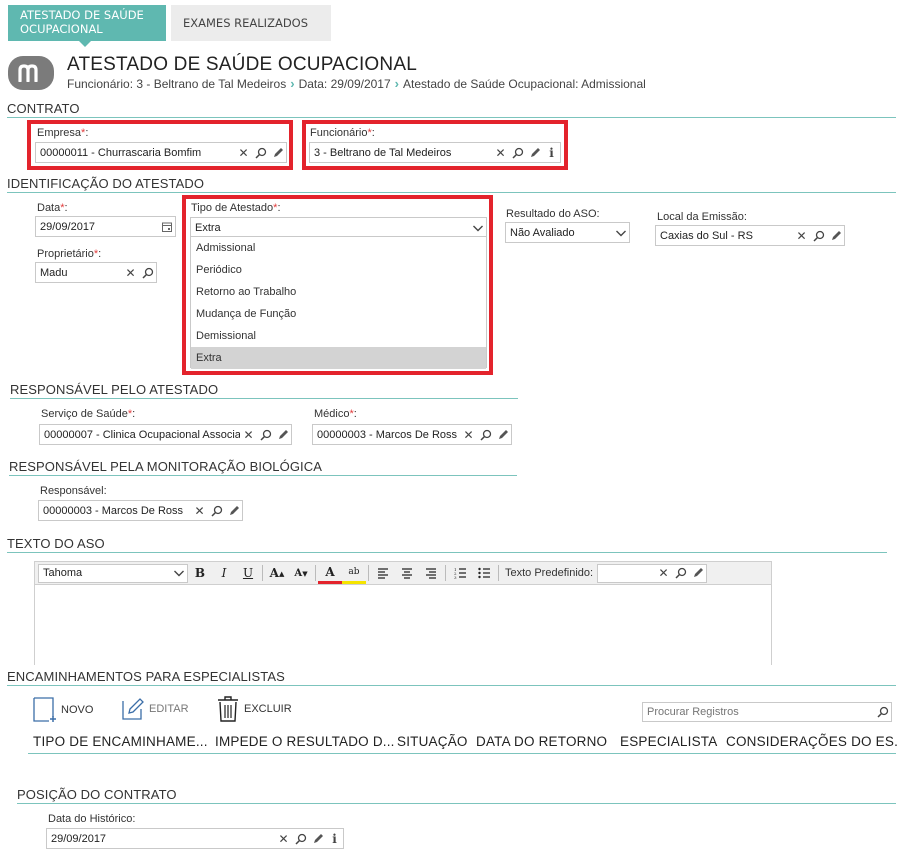  I want to click on option-periodico: Periódico, so click(338, 270).